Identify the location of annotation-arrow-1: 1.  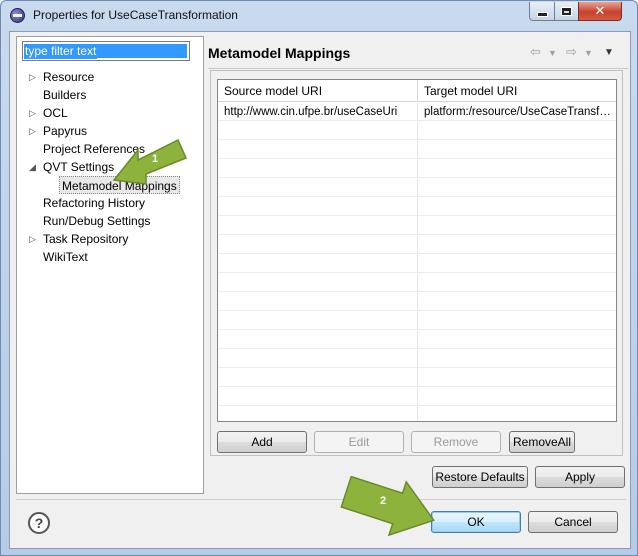
(150, 161).